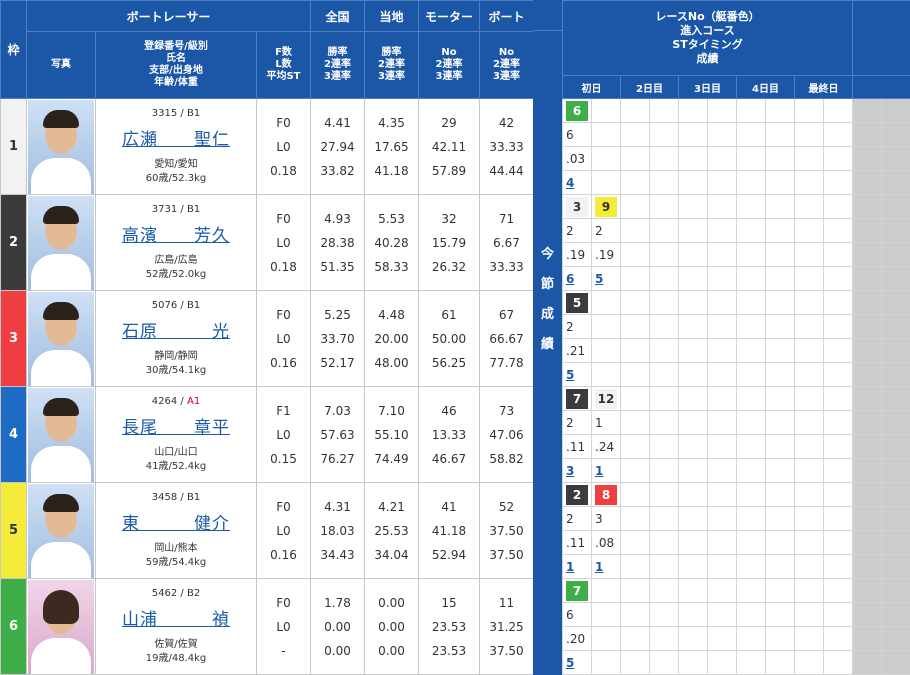 Image resolution: width=910 pixels, height=675 pixels. Describe the element at coordinates (176, 497) in the screenshot. I see `reg-class: 3458 / B1` at that location.